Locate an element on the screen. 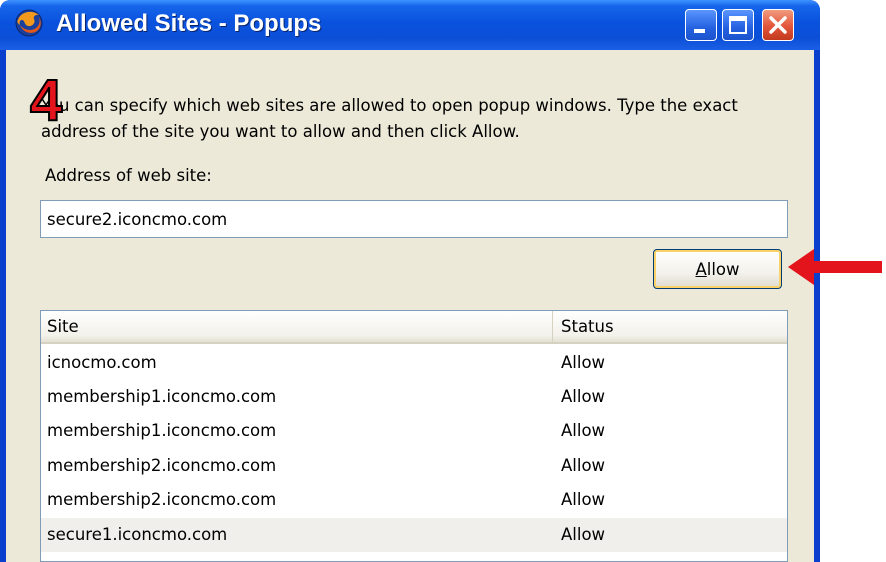 Image resolution: width=886 pixels, height=562 pixels. close-button is located at coordinates (778, 25).